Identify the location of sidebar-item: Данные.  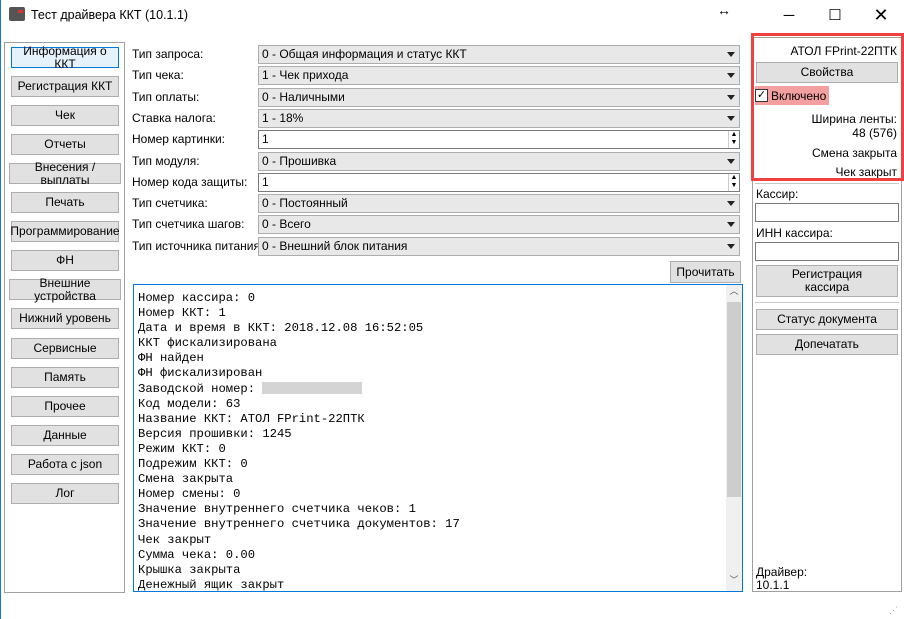
(65, 435).